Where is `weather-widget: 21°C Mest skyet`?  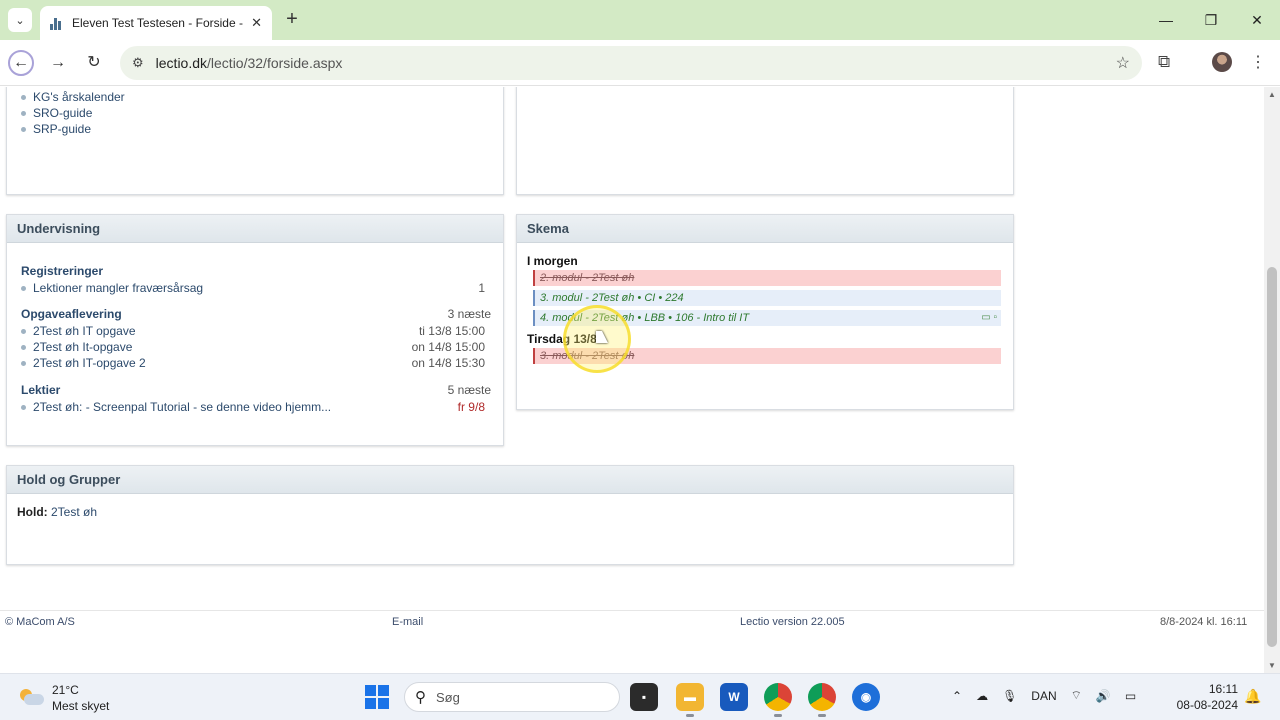
weather-widget: 21°C Mest skyet is located at coordinates (63, 698).